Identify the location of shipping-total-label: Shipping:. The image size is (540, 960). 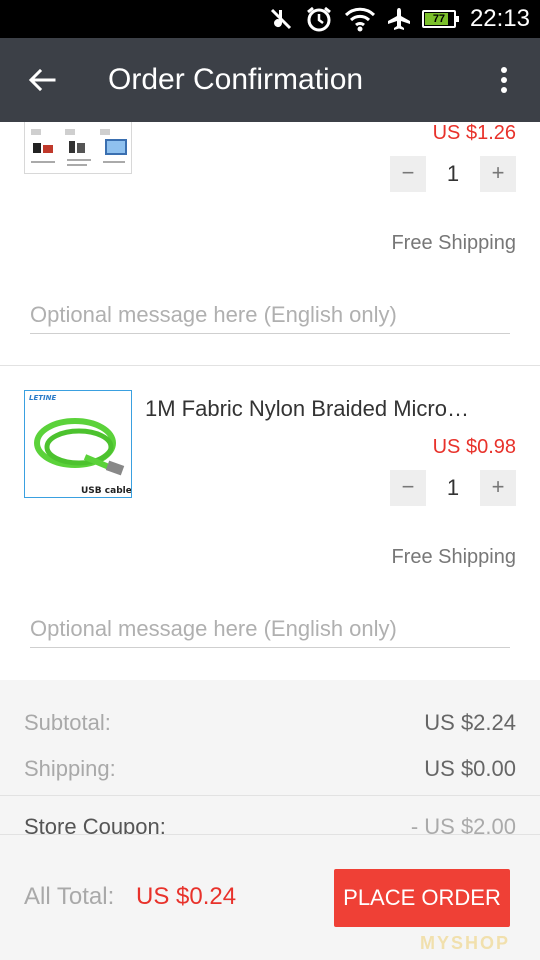
(70, 768).